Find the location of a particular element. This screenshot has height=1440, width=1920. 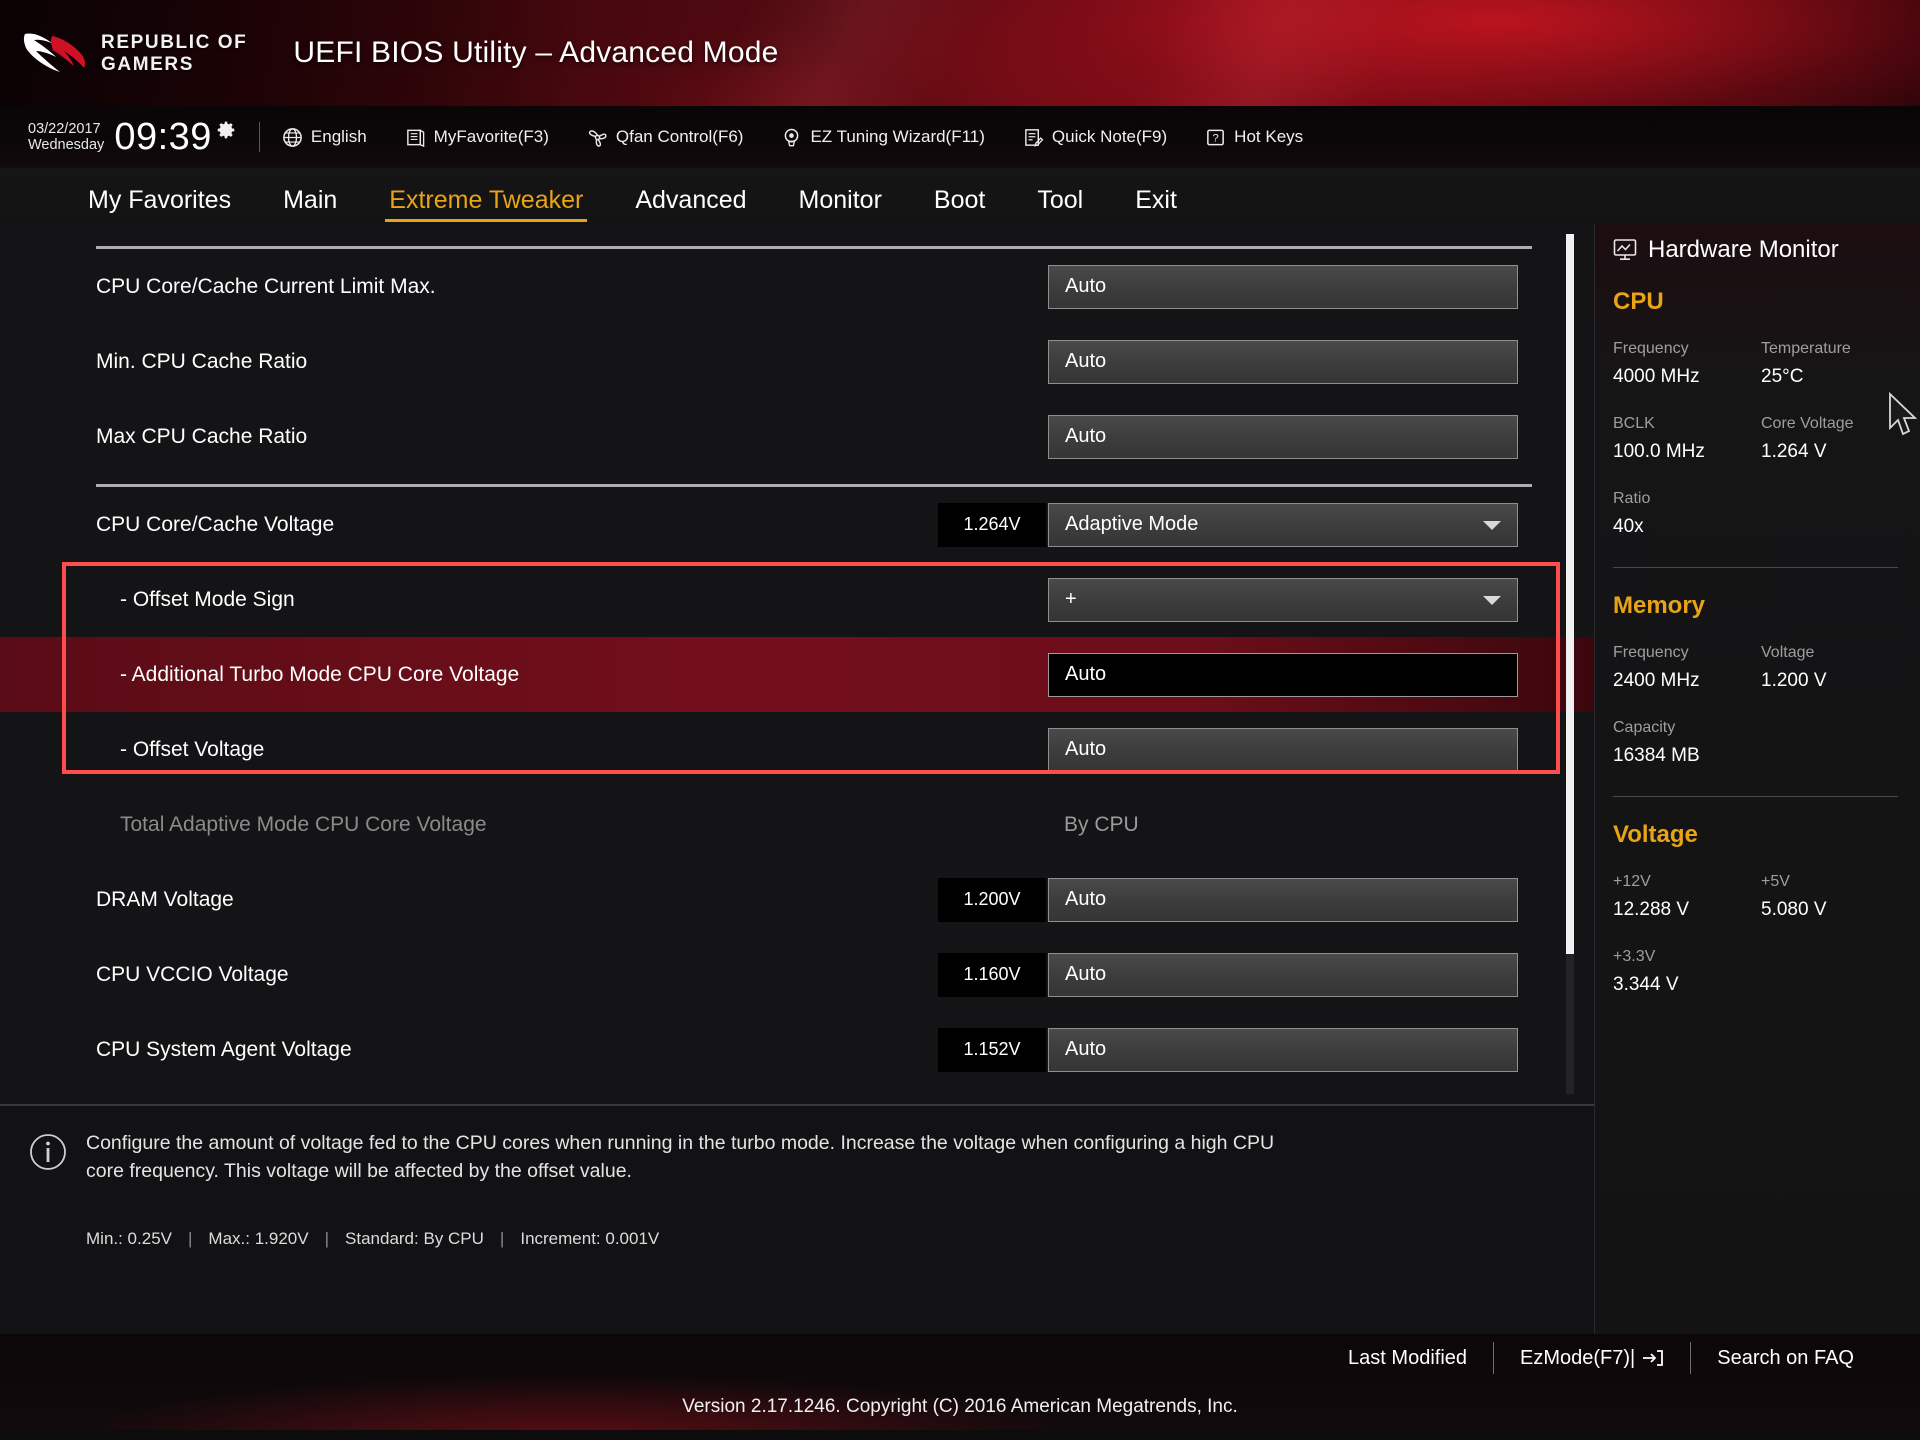

search-on-faq-button: Search on FAQ is located at coordinates (1785, 1358).